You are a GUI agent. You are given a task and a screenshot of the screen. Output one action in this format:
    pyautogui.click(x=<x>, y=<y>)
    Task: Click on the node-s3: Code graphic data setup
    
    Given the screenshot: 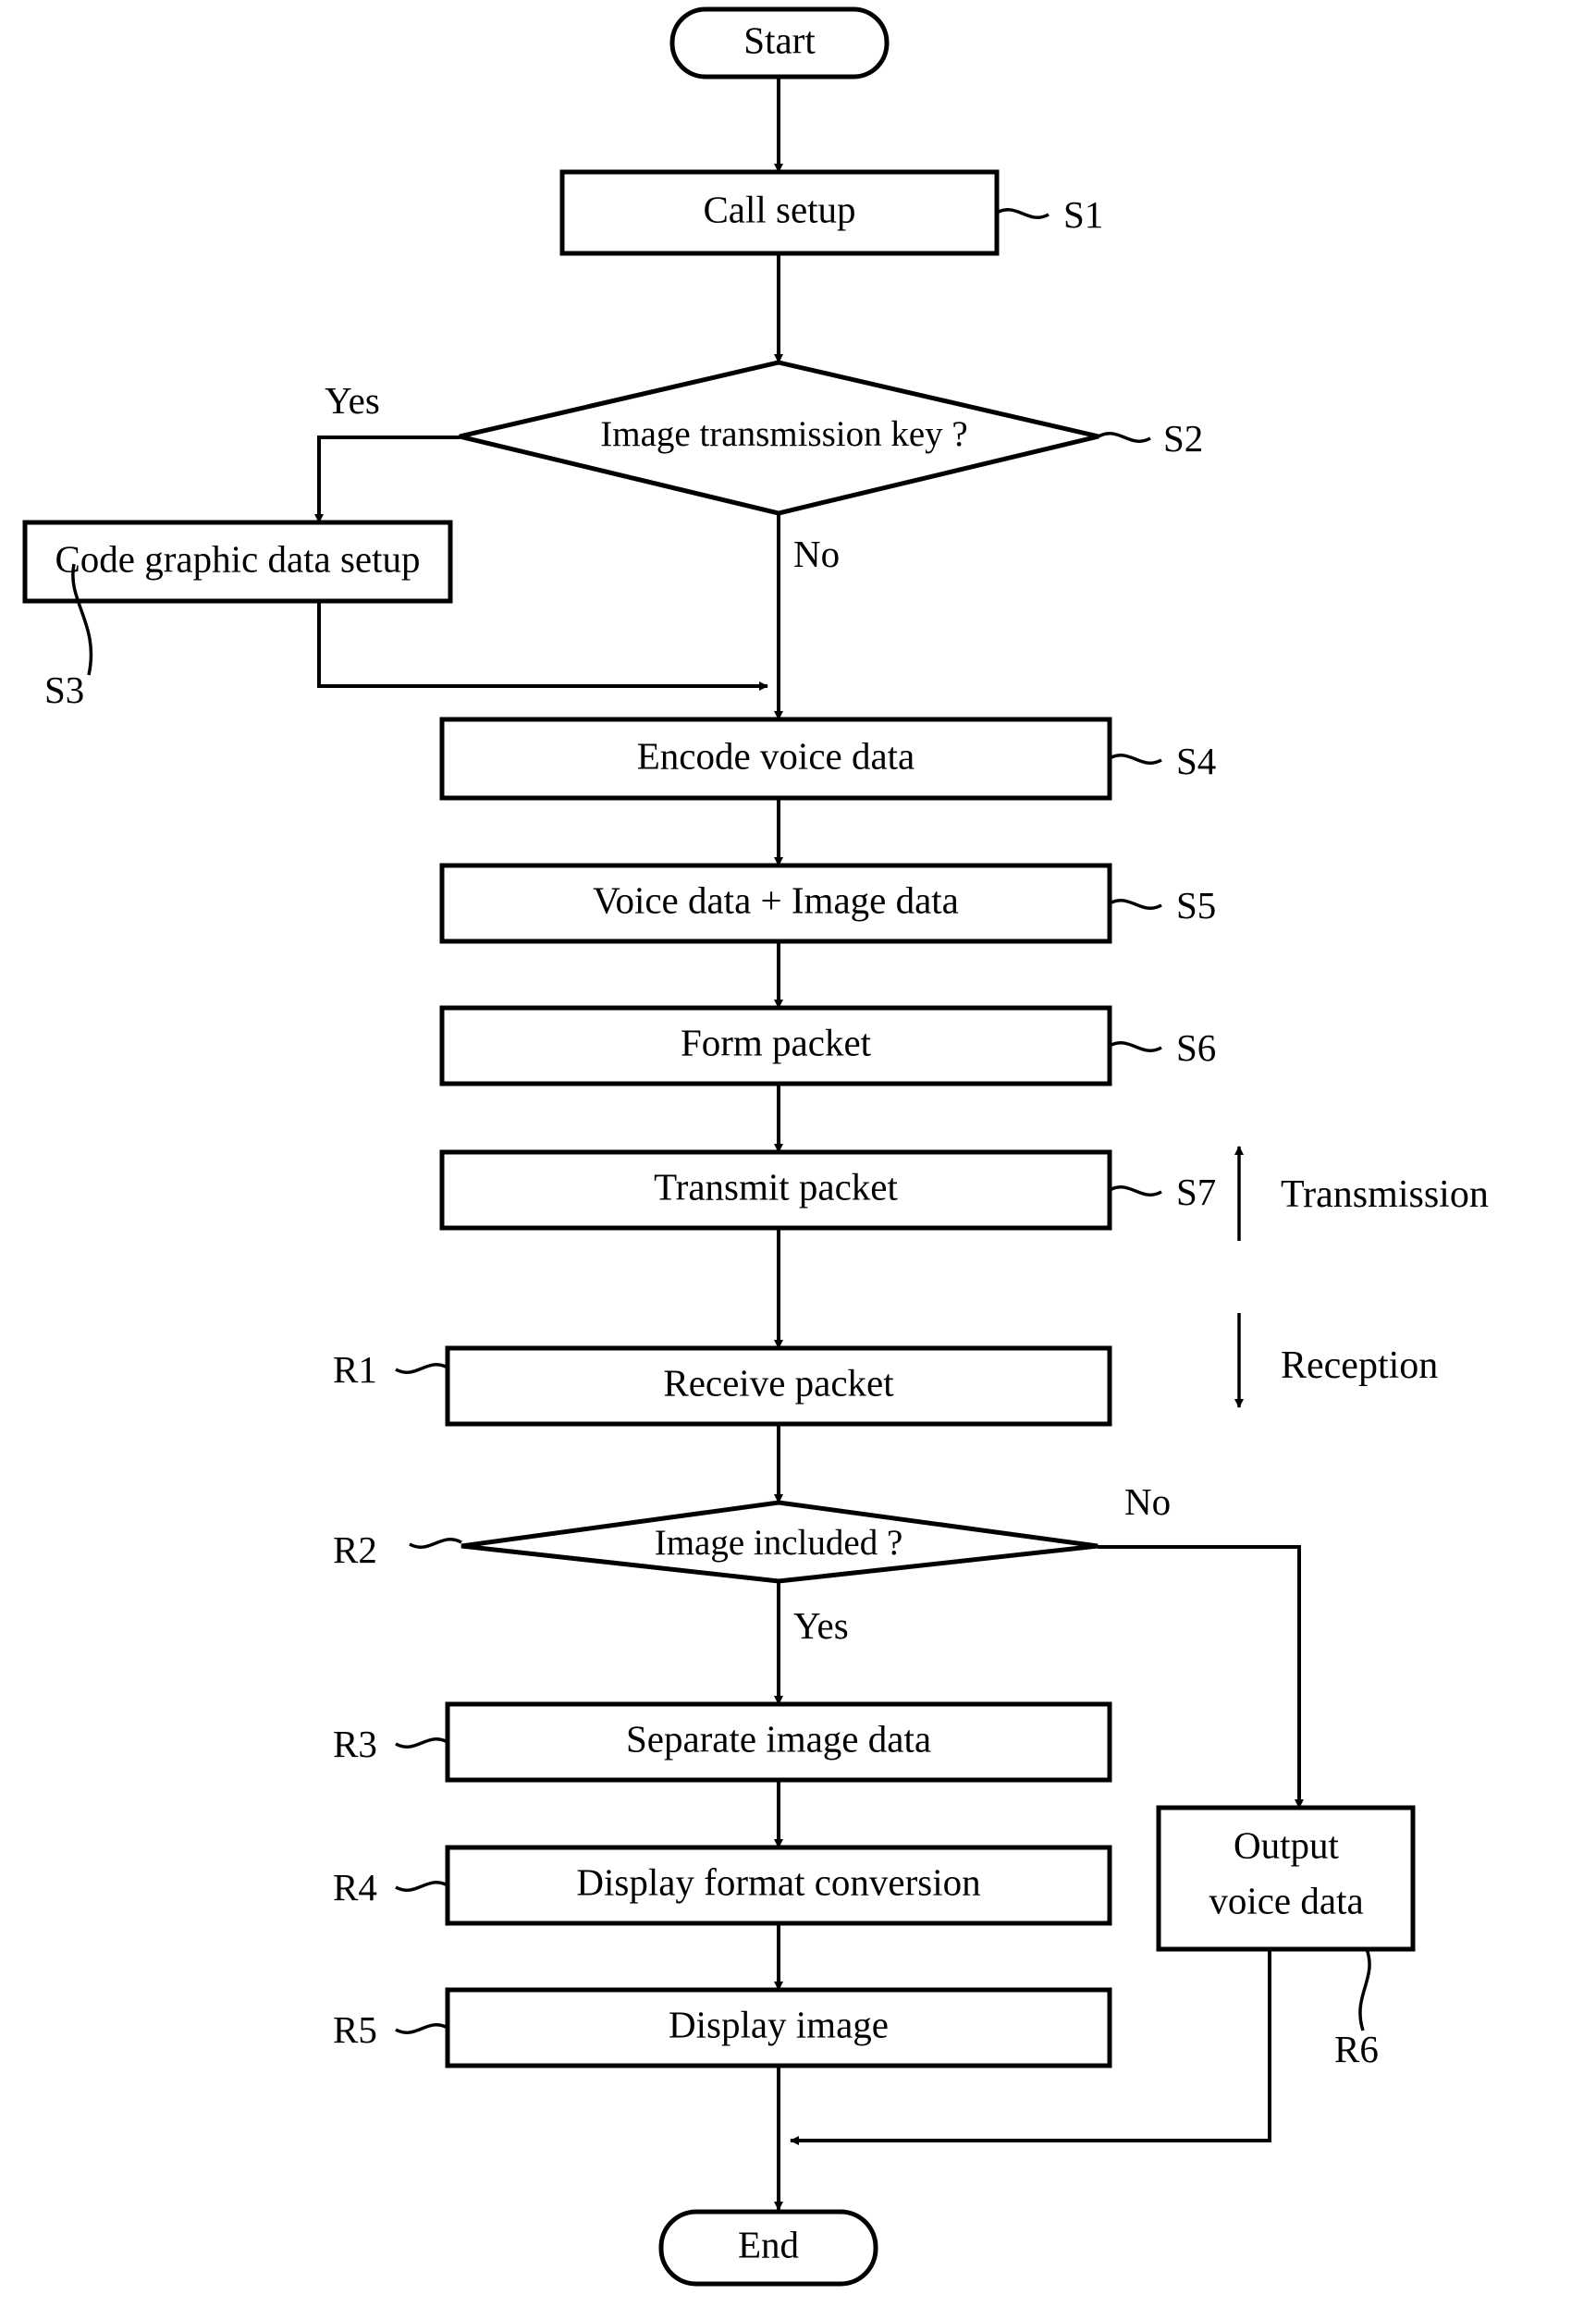 What is the action you would take?
    pyautogui.click(x=237, y=562)
    